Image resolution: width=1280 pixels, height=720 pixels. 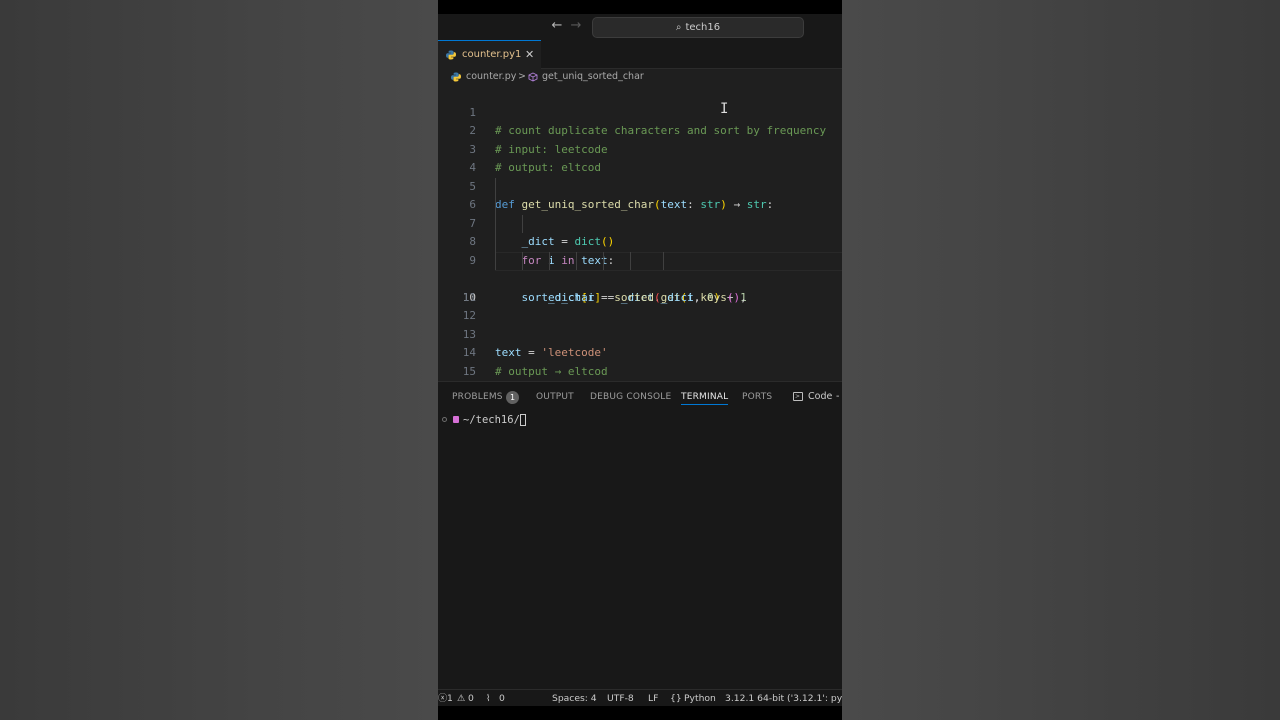 What do you see at coordinates (471, 698) in the screenshot?
I see `warning-count: 0` at bounding box center [471, 698].